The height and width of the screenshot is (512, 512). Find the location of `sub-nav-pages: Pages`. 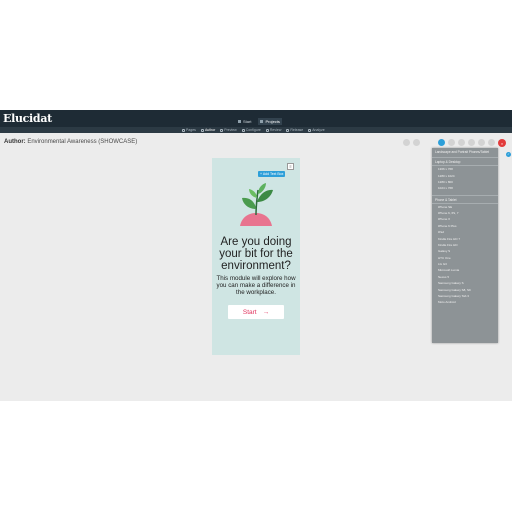

sub-nav-pages: Pages is located at coordinates (189, 130).